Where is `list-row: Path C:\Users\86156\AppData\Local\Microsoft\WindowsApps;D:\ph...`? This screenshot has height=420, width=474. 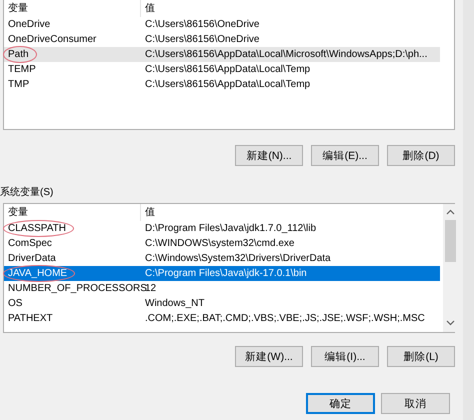
list-row: Path C:\Users\86156\AppData\Local\Microsoft\WindowsApps;D:\ph... is located at coordinates (222, 54).